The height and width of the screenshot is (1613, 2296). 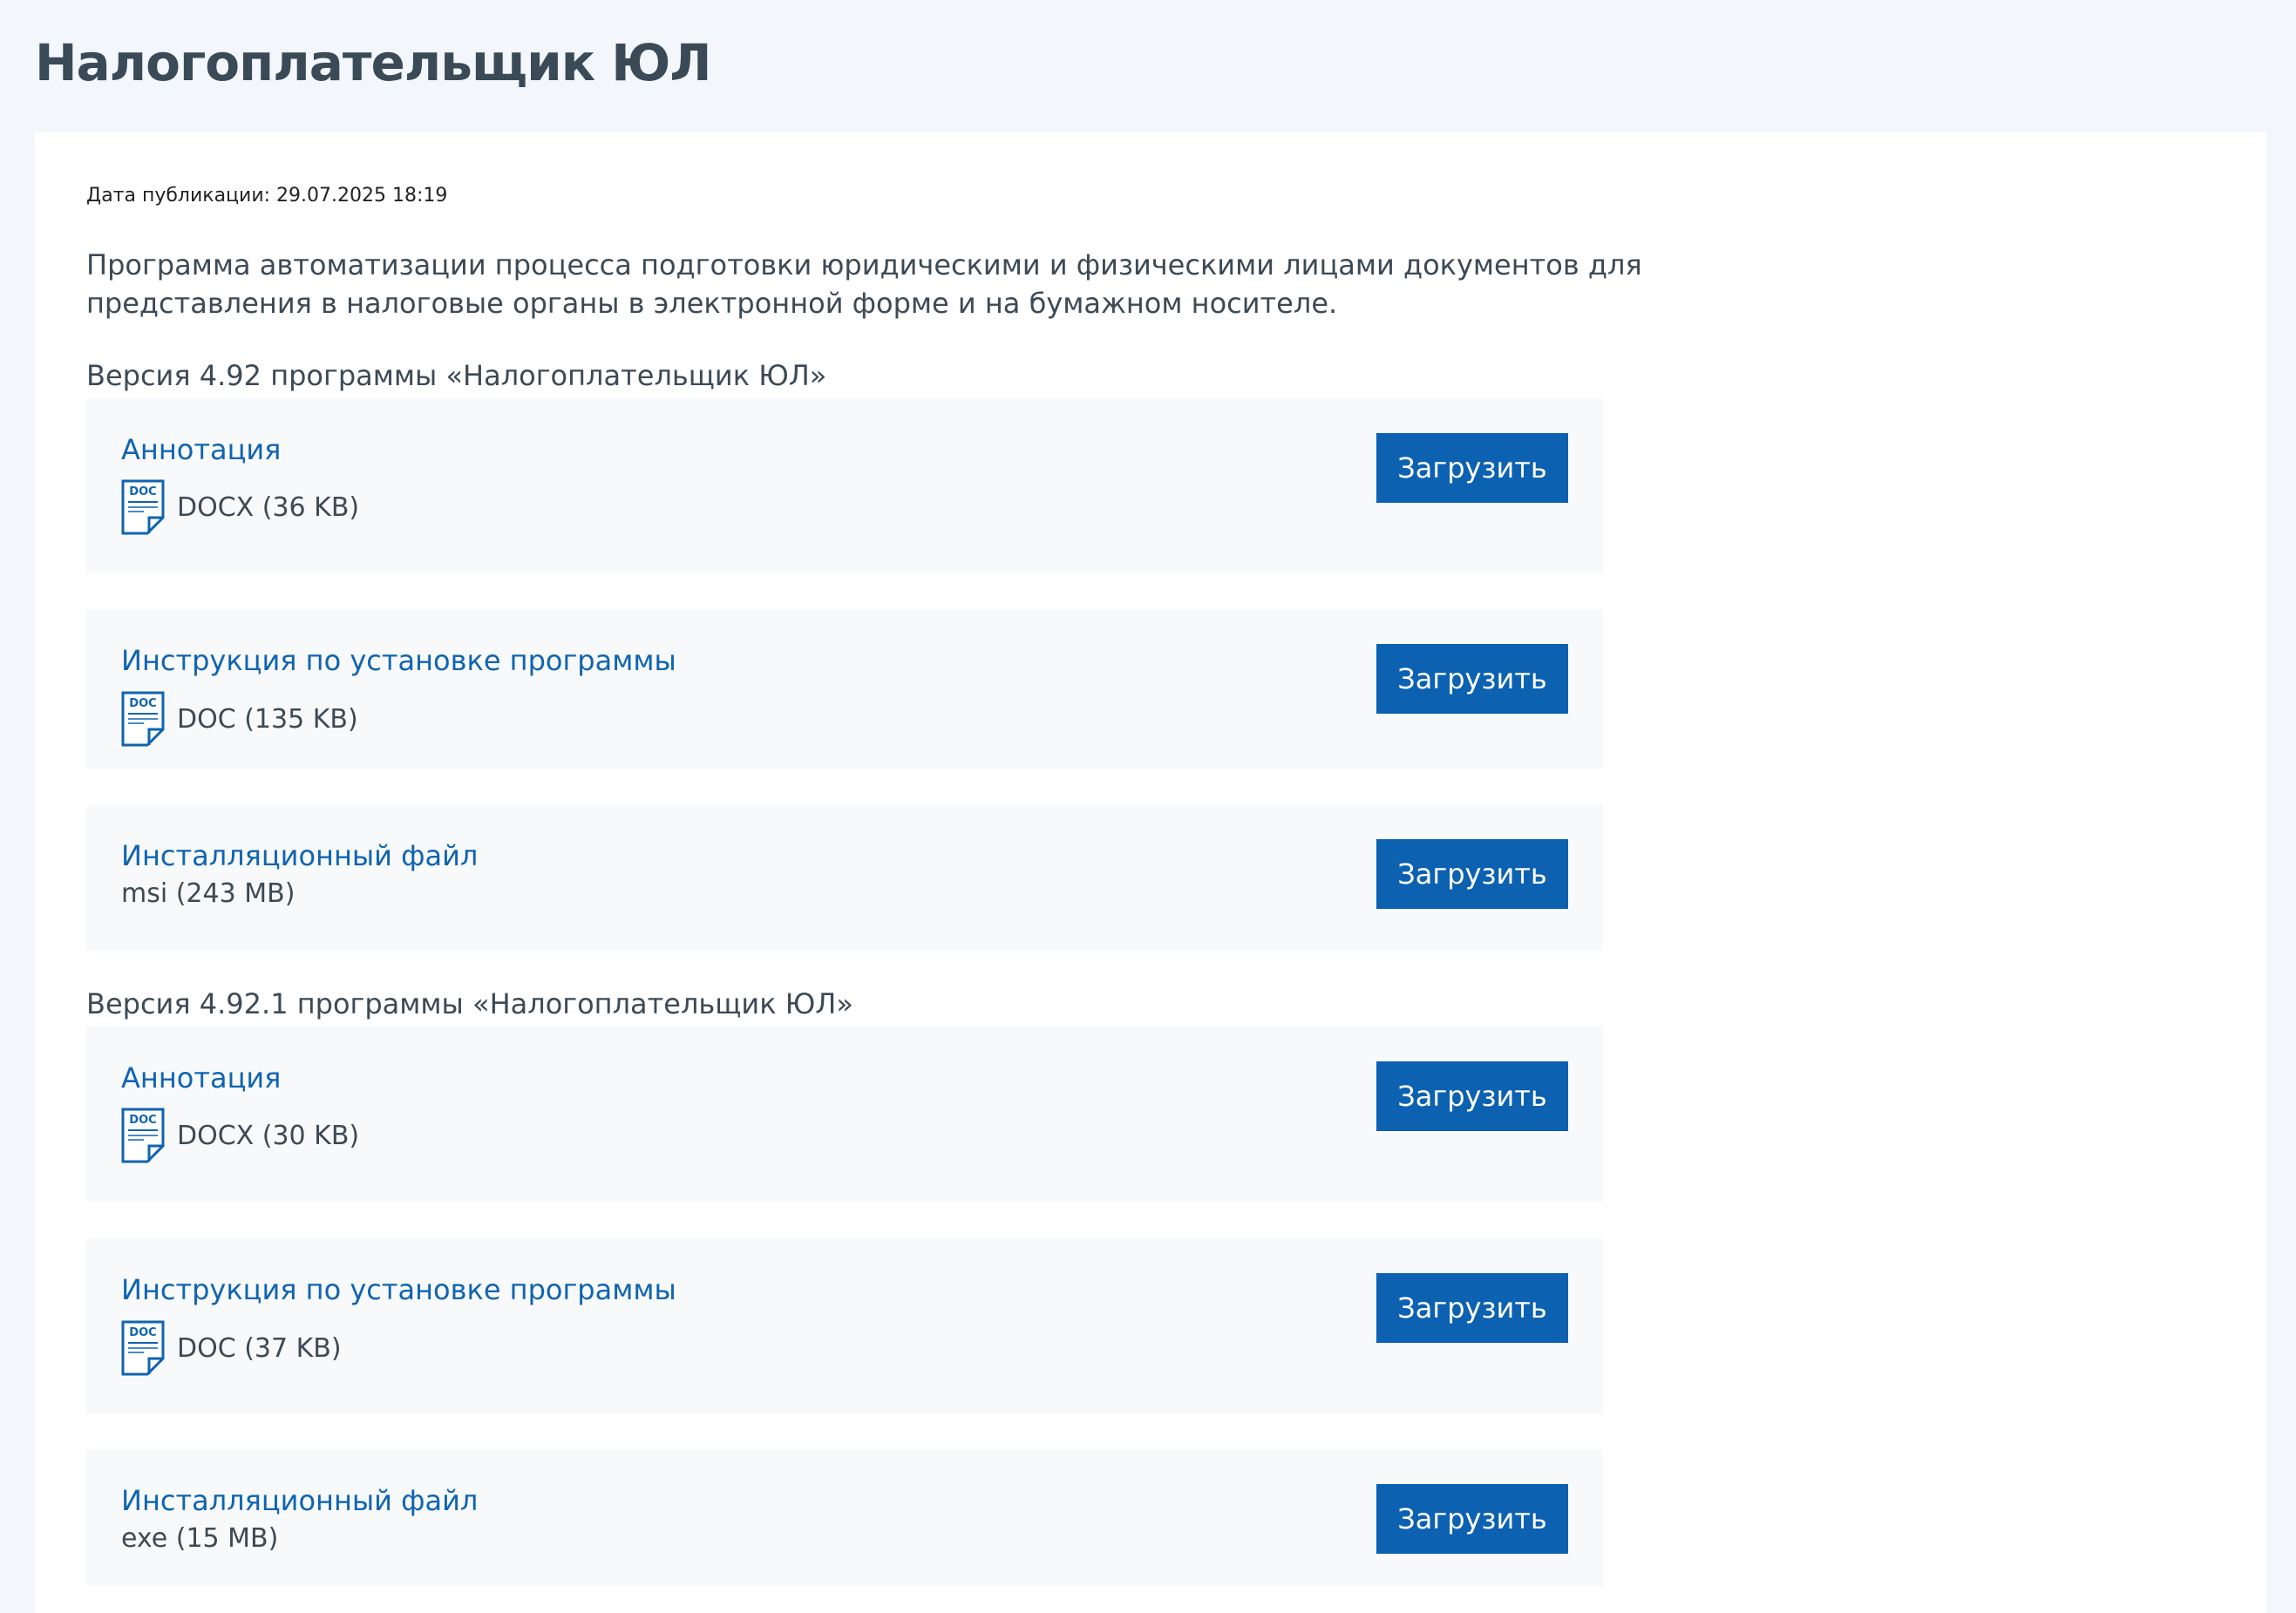 What do you see at coordinates (259, 1348) in the screenshot?
I see `file-size: DOC (37 KB)` at bounding box center [259, 1348].